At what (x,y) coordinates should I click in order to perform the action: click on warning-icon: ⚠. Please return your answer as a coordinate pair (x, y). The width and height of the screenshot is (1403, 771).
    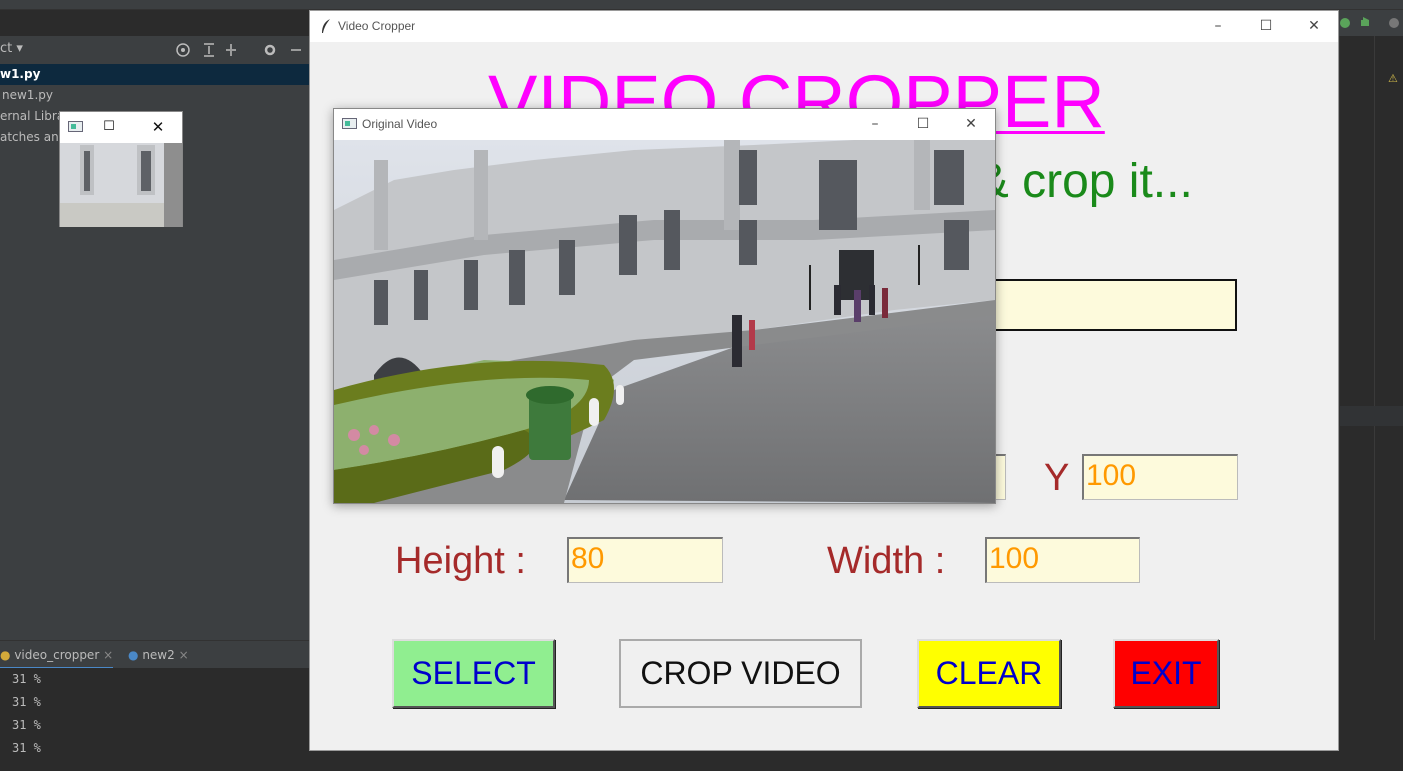
    Looking at the image, I should click on (1393, 78).